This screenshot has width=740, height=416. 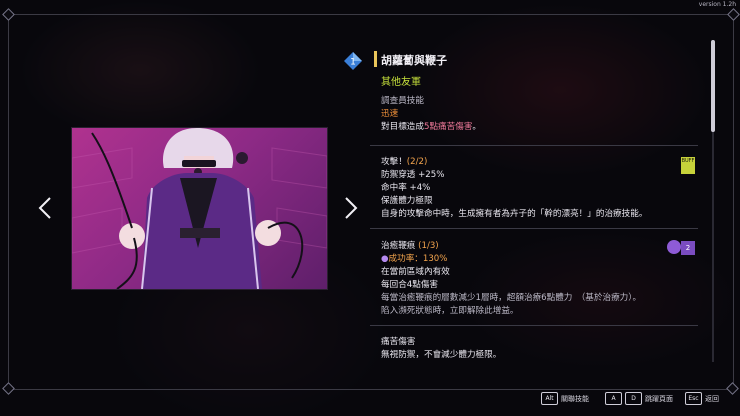 What do you see at coordinates (693, 398) in the screenshot?
I see `esc-key-icon: Esc` at bounding box center [693, 398].